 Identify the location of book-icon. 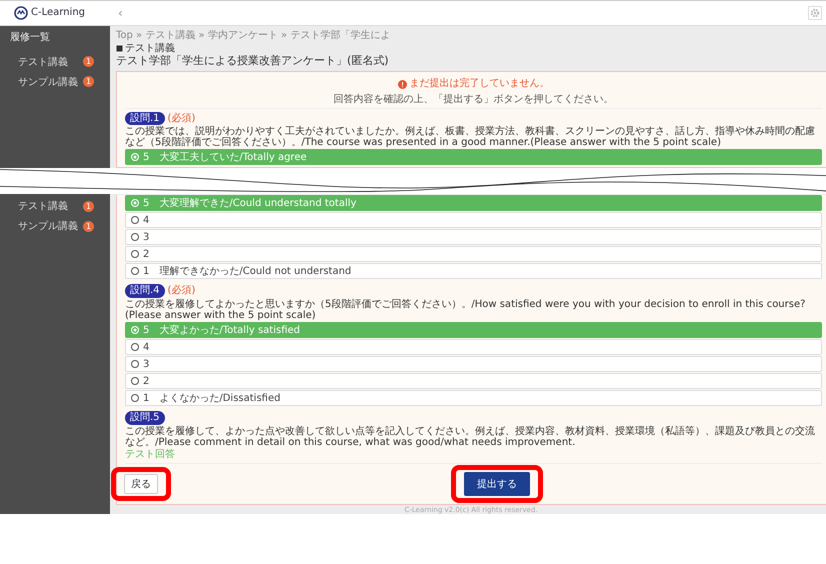
(119, 48).